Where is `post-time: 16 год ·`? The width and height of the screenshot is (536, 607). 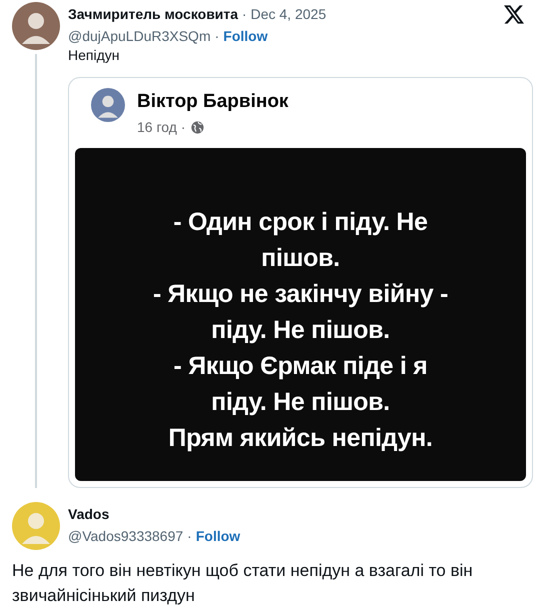
post-time: 16 год · is located at coordinates (161, 127).